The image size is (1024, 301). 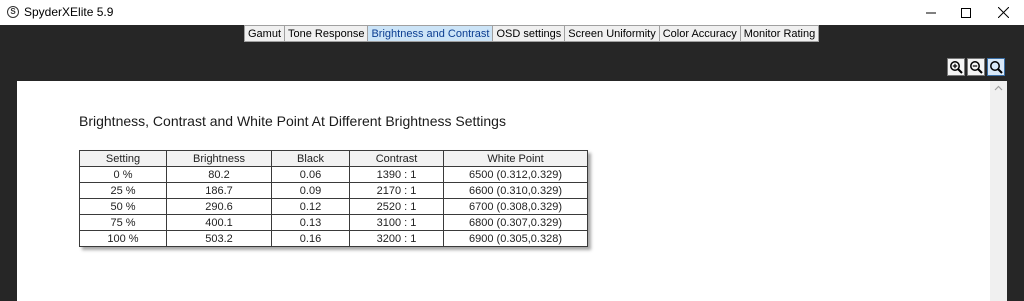 I want to click on zoom-out-icon, so click(x=976, y=67).